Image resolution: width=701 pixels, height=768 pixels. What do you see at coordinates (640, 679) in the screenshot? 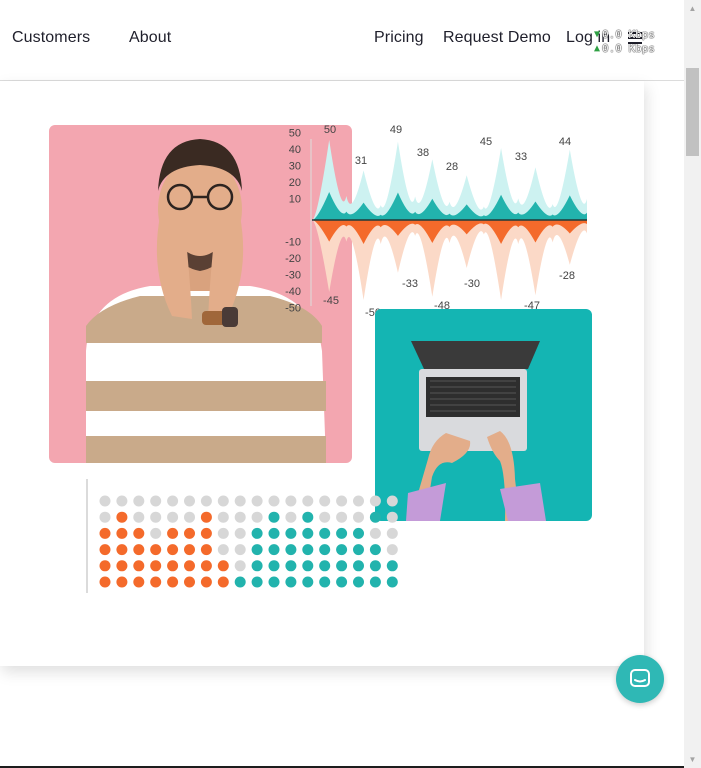
I see `chat-launcher-button` at bounding box center [640, 679].